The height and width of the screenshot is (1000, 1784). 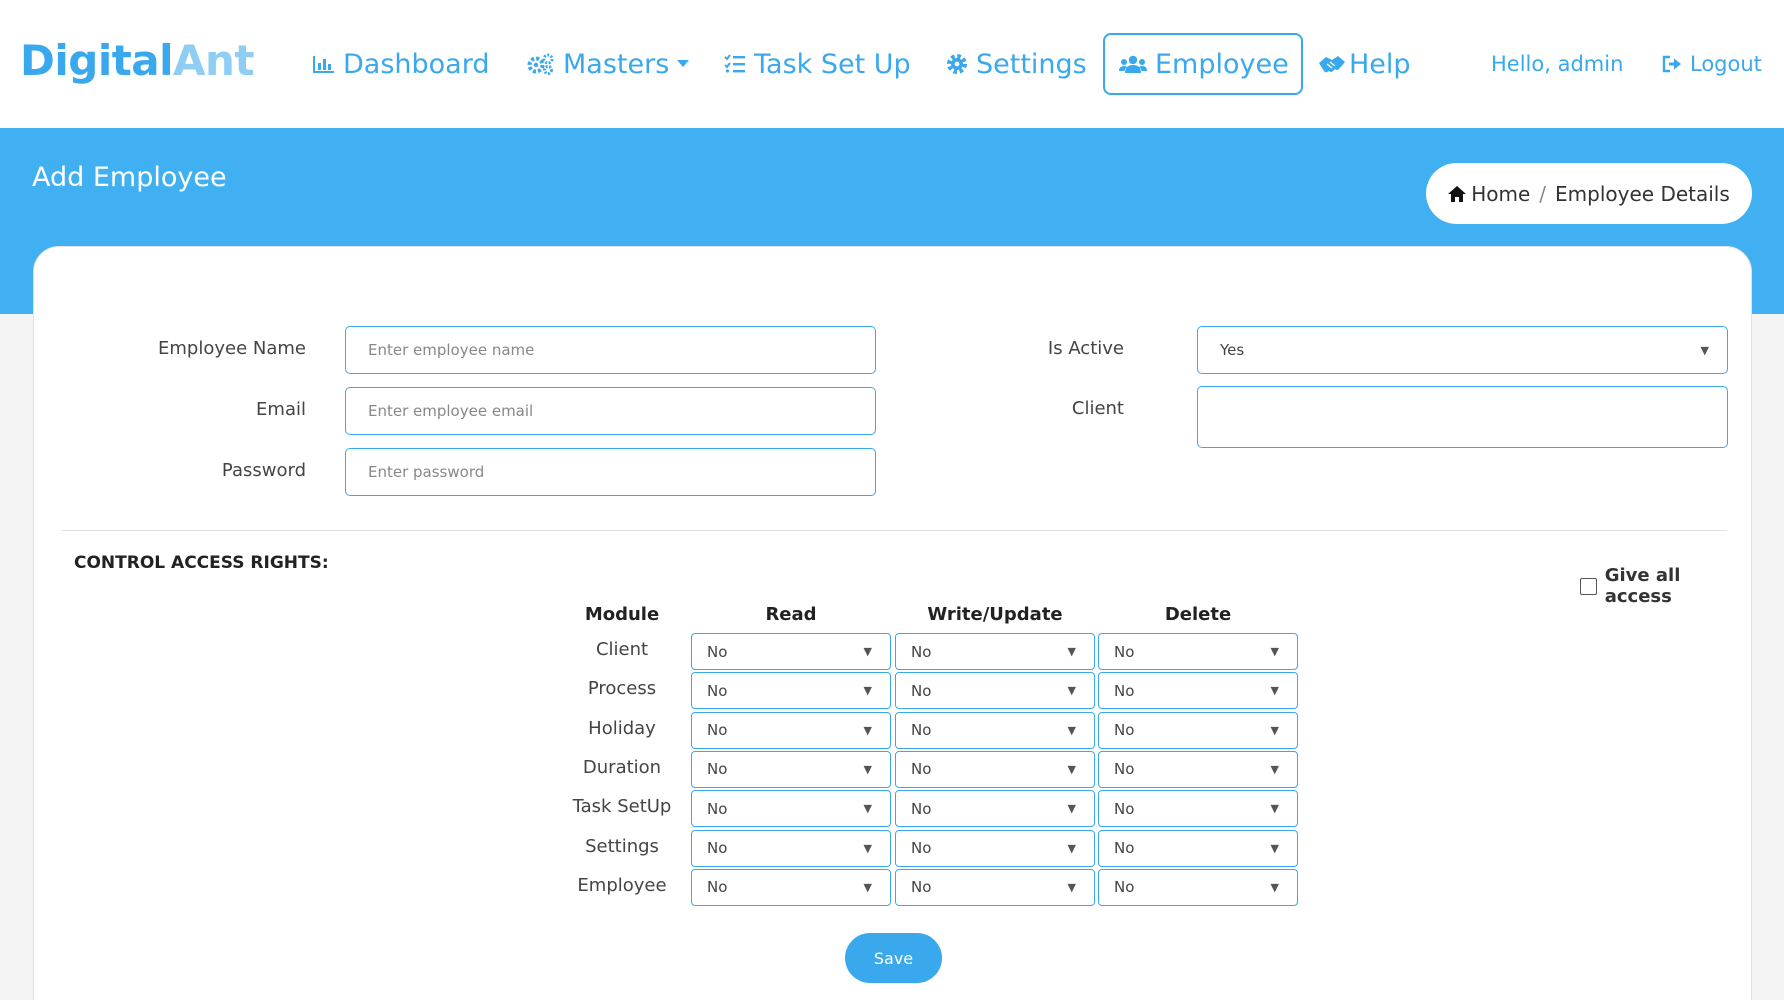 I want to click on nav-task-setup-label: Task Set Up, so click(x=832, y=64).